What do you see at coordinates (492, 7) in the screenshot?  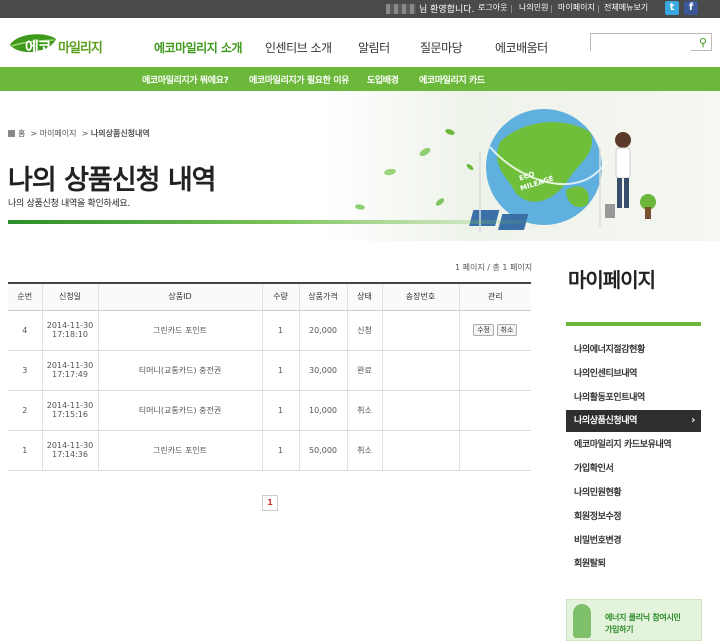 I see `logout-link: 로그아웃` at bounding box center [492, 7].